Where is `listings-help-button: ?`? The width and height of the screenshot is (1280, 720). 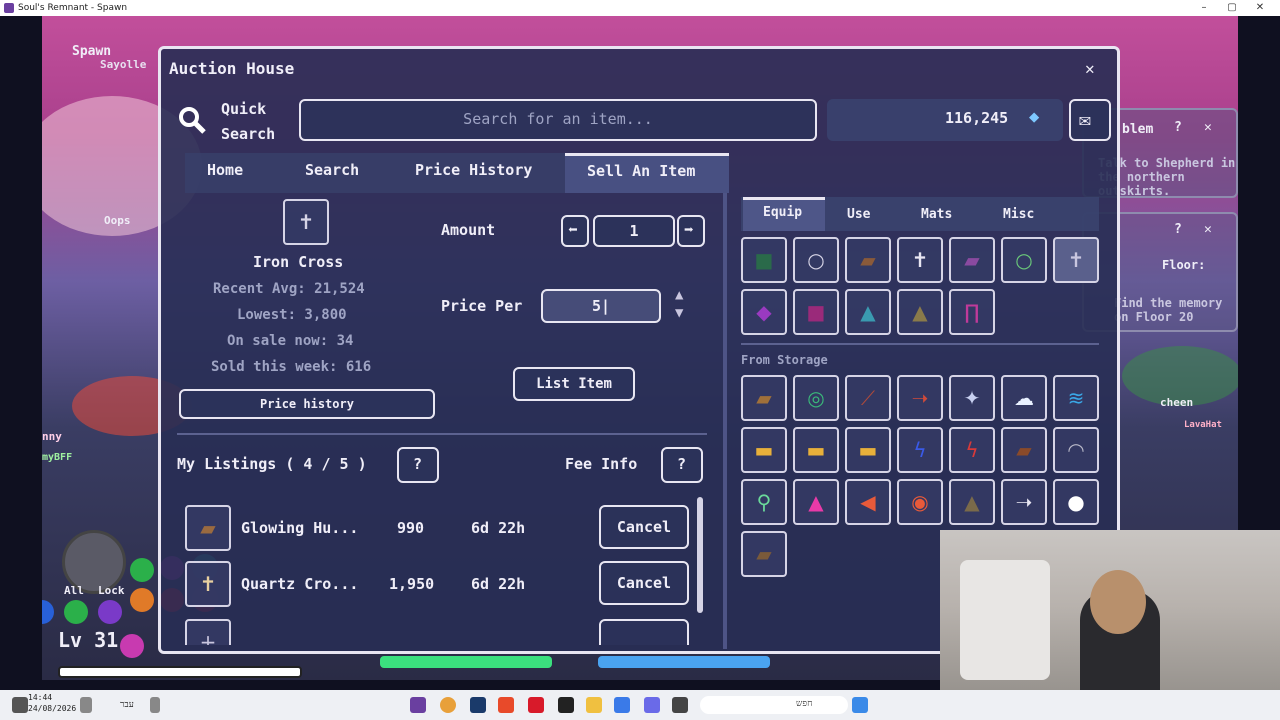
listings-help-button: ? is located at coordinates (418, 465).